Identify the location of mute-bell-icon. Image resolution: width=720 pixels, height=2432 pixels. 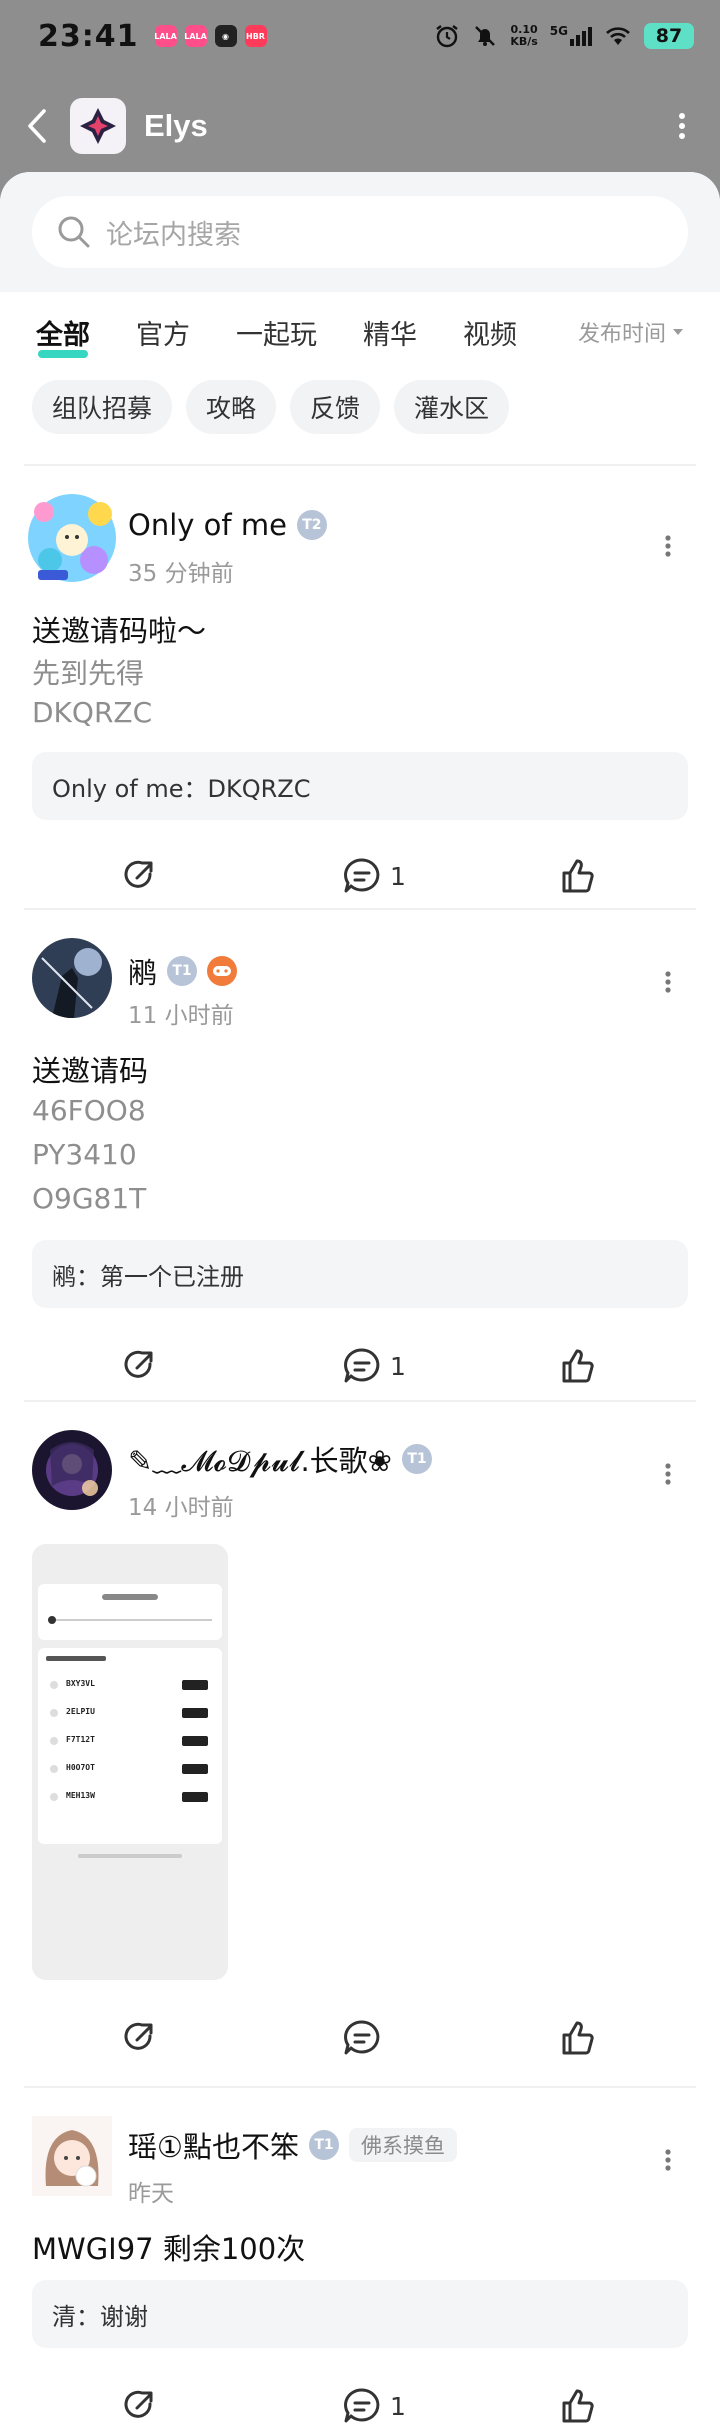
(485, 36).